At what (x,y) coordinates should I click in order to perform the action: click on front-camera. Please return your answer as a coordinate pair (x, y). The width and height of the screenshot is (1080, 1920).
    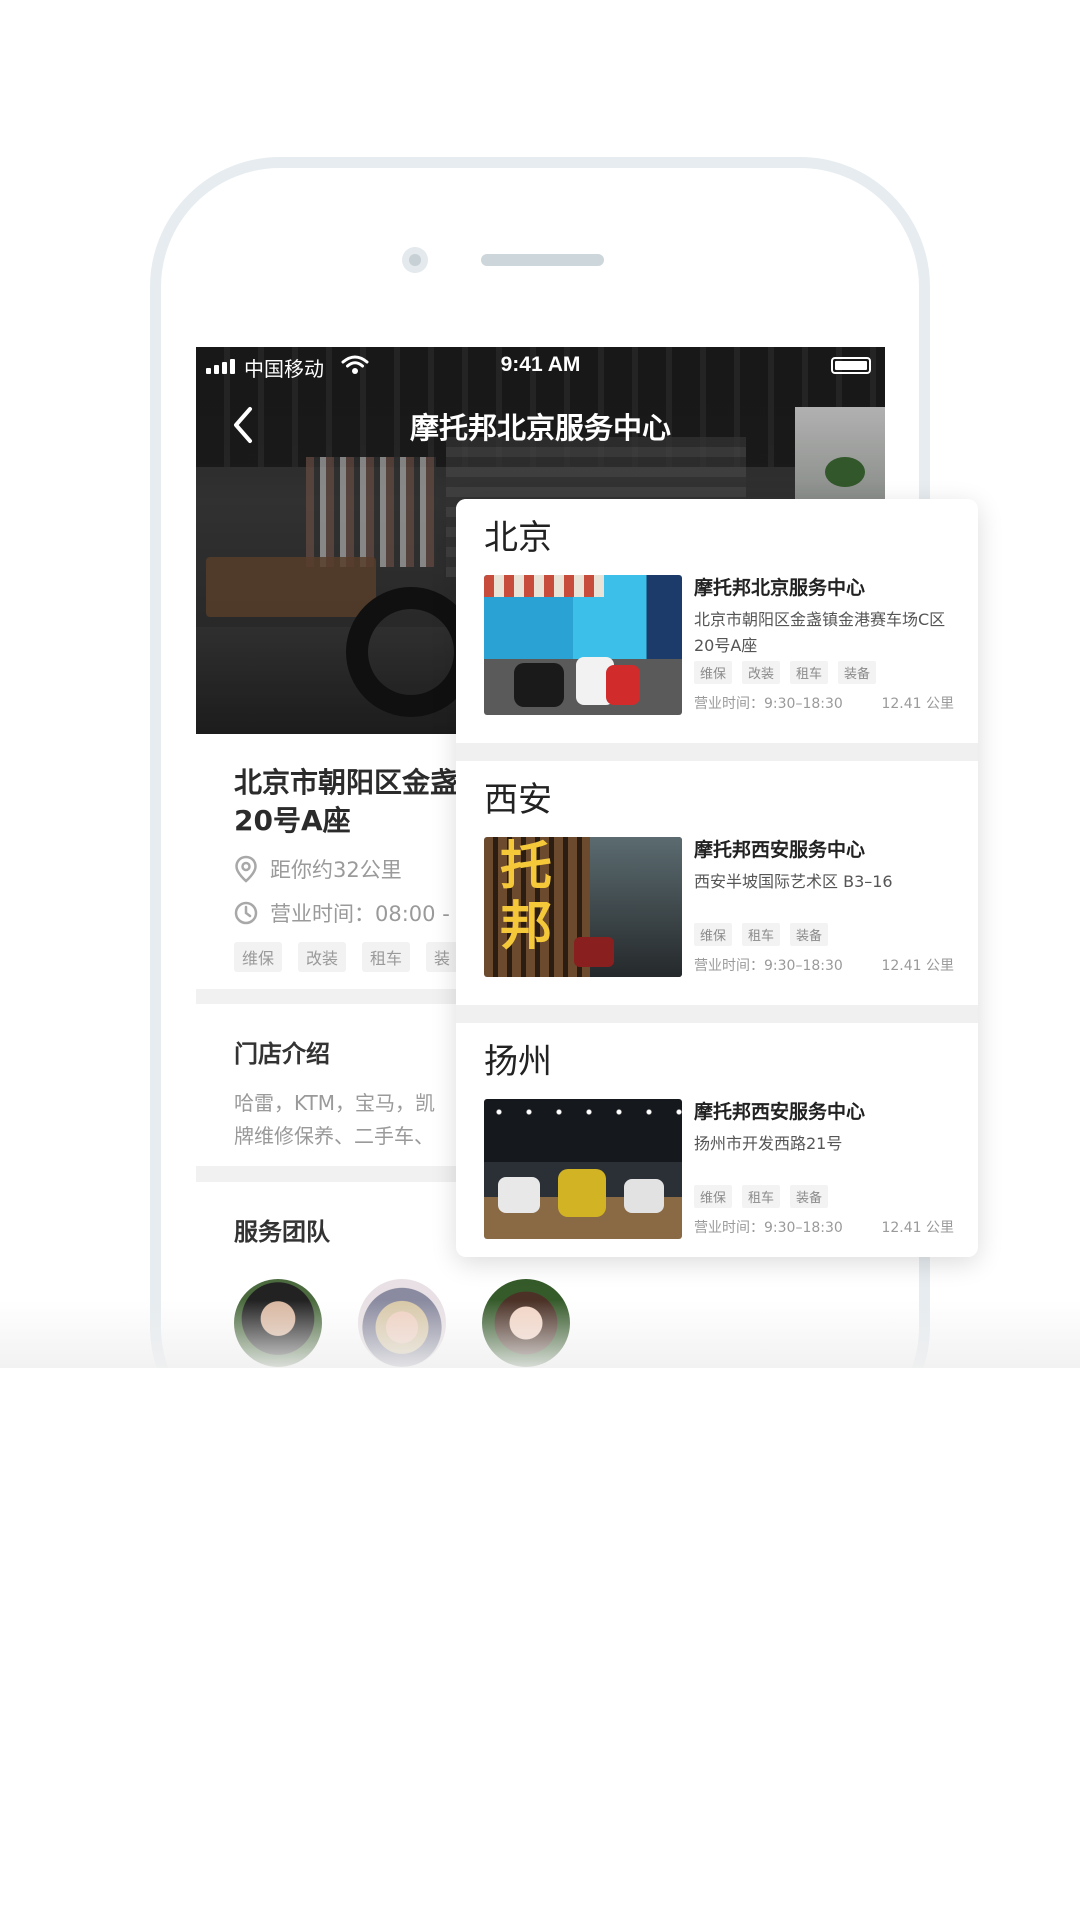
    Looking at the image, I should click on (415, 260).